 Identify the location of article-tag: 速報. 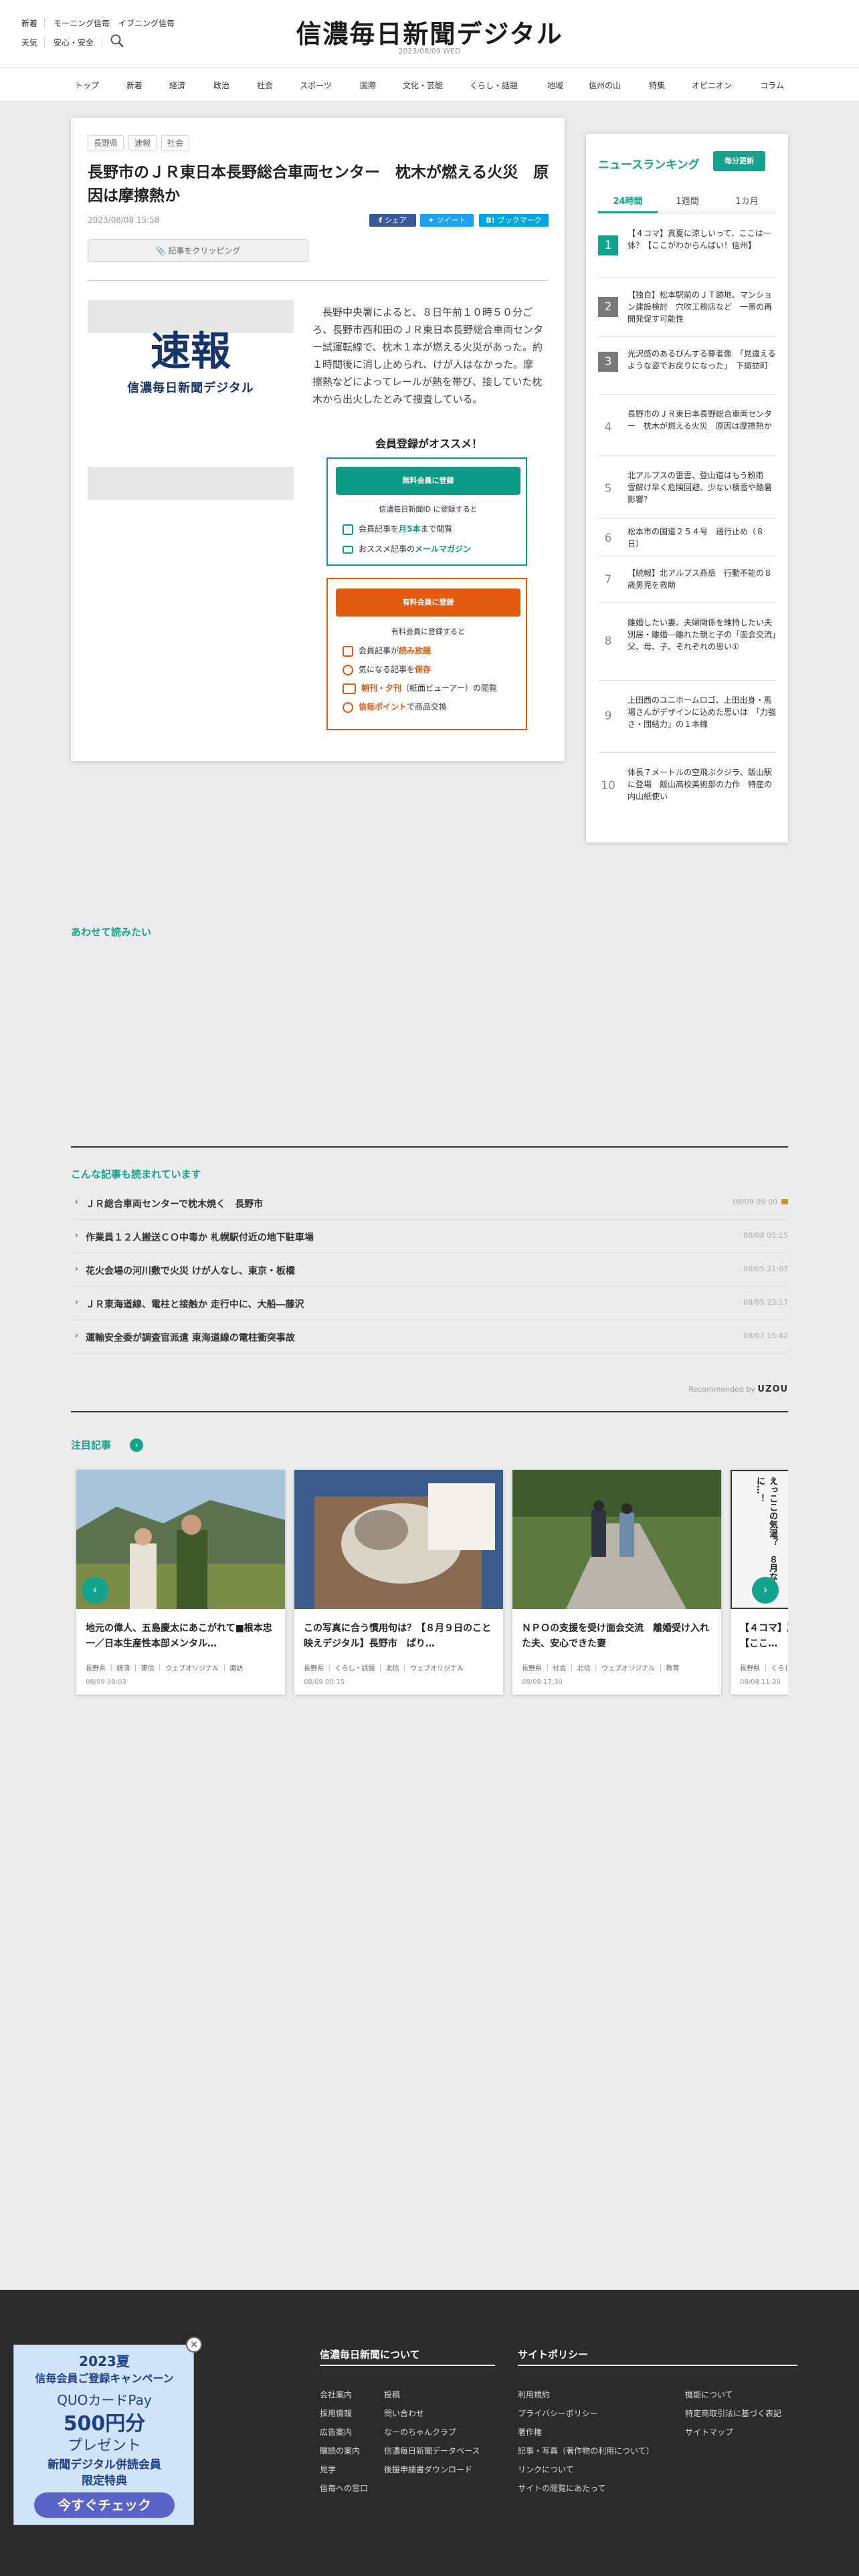
(142, 143).